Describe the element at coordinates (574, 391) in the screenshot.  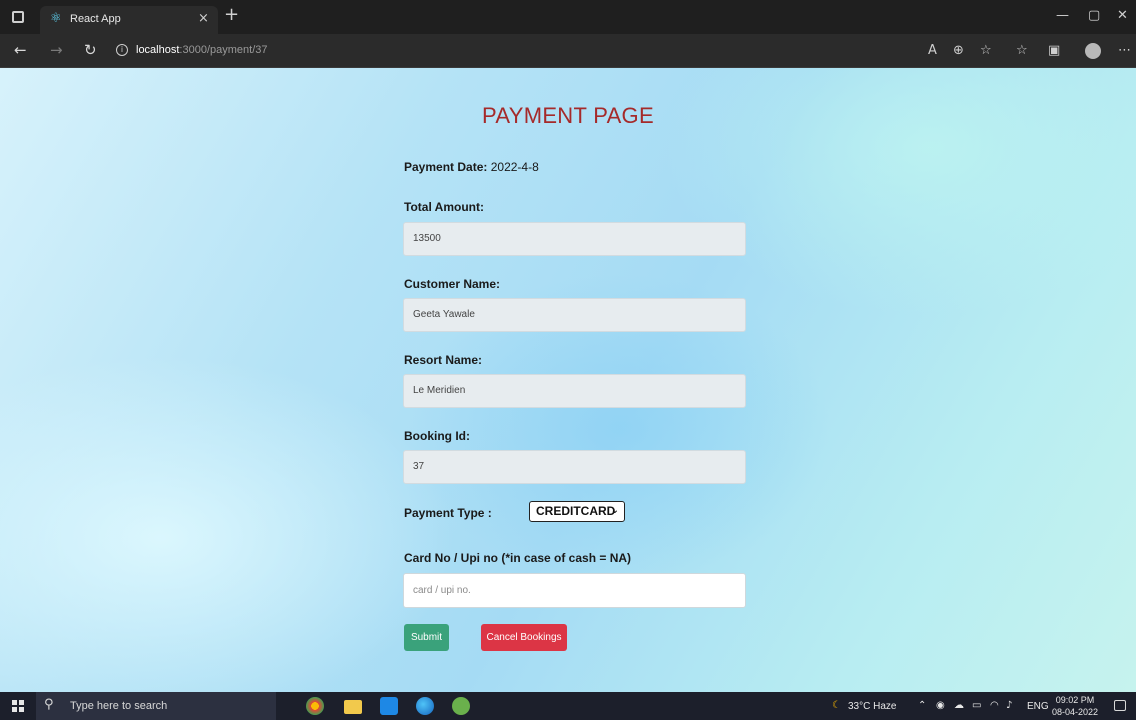
I see `resort-name-field: Le Meridien` at that location.